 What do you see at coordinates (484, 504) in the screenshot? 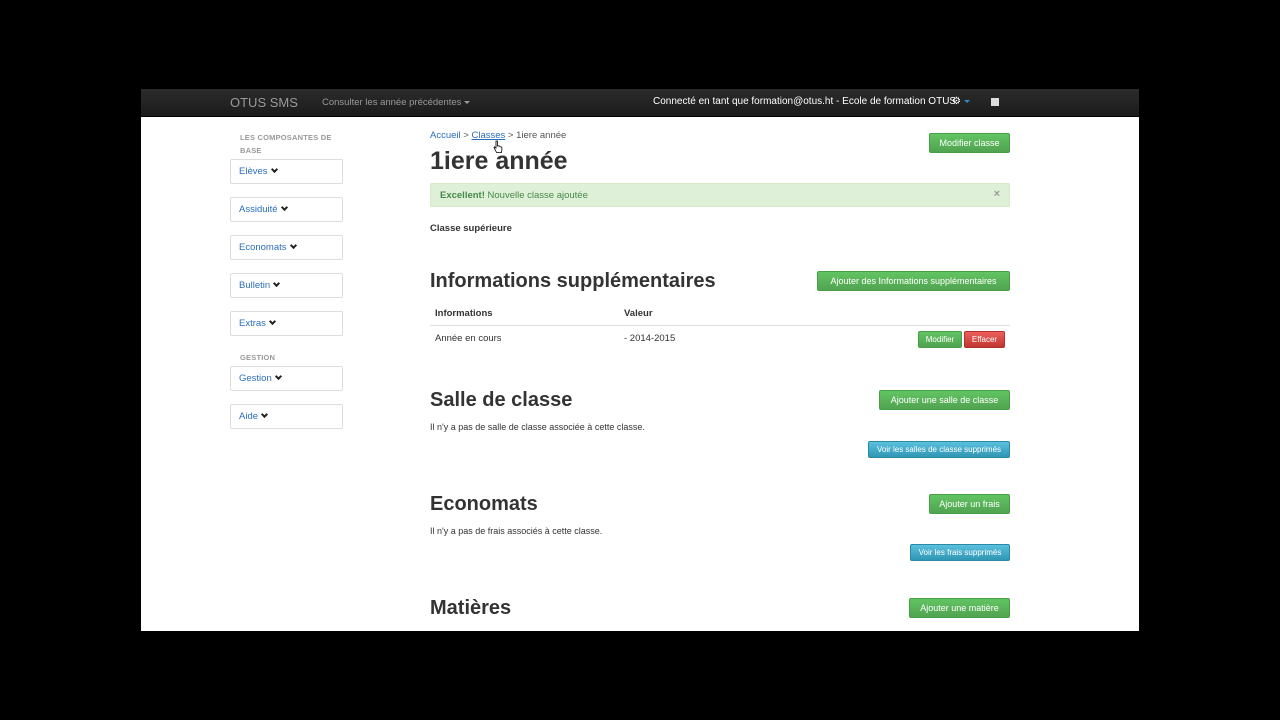
I see `economats-section-title: Economats` at bounding box center [484, 504].